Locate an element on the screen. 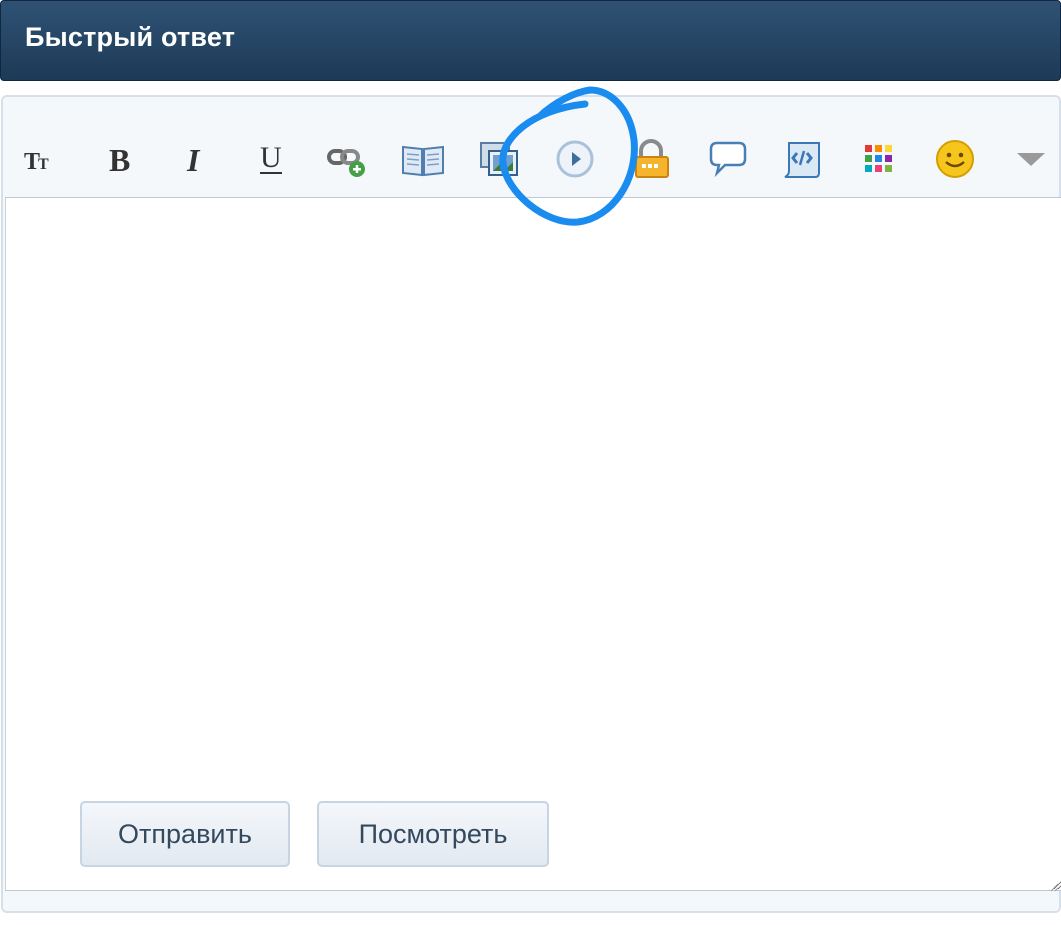 The width and height of the screenshot is (1061, 925). resize-grip is located at coordinates (1054, 885).